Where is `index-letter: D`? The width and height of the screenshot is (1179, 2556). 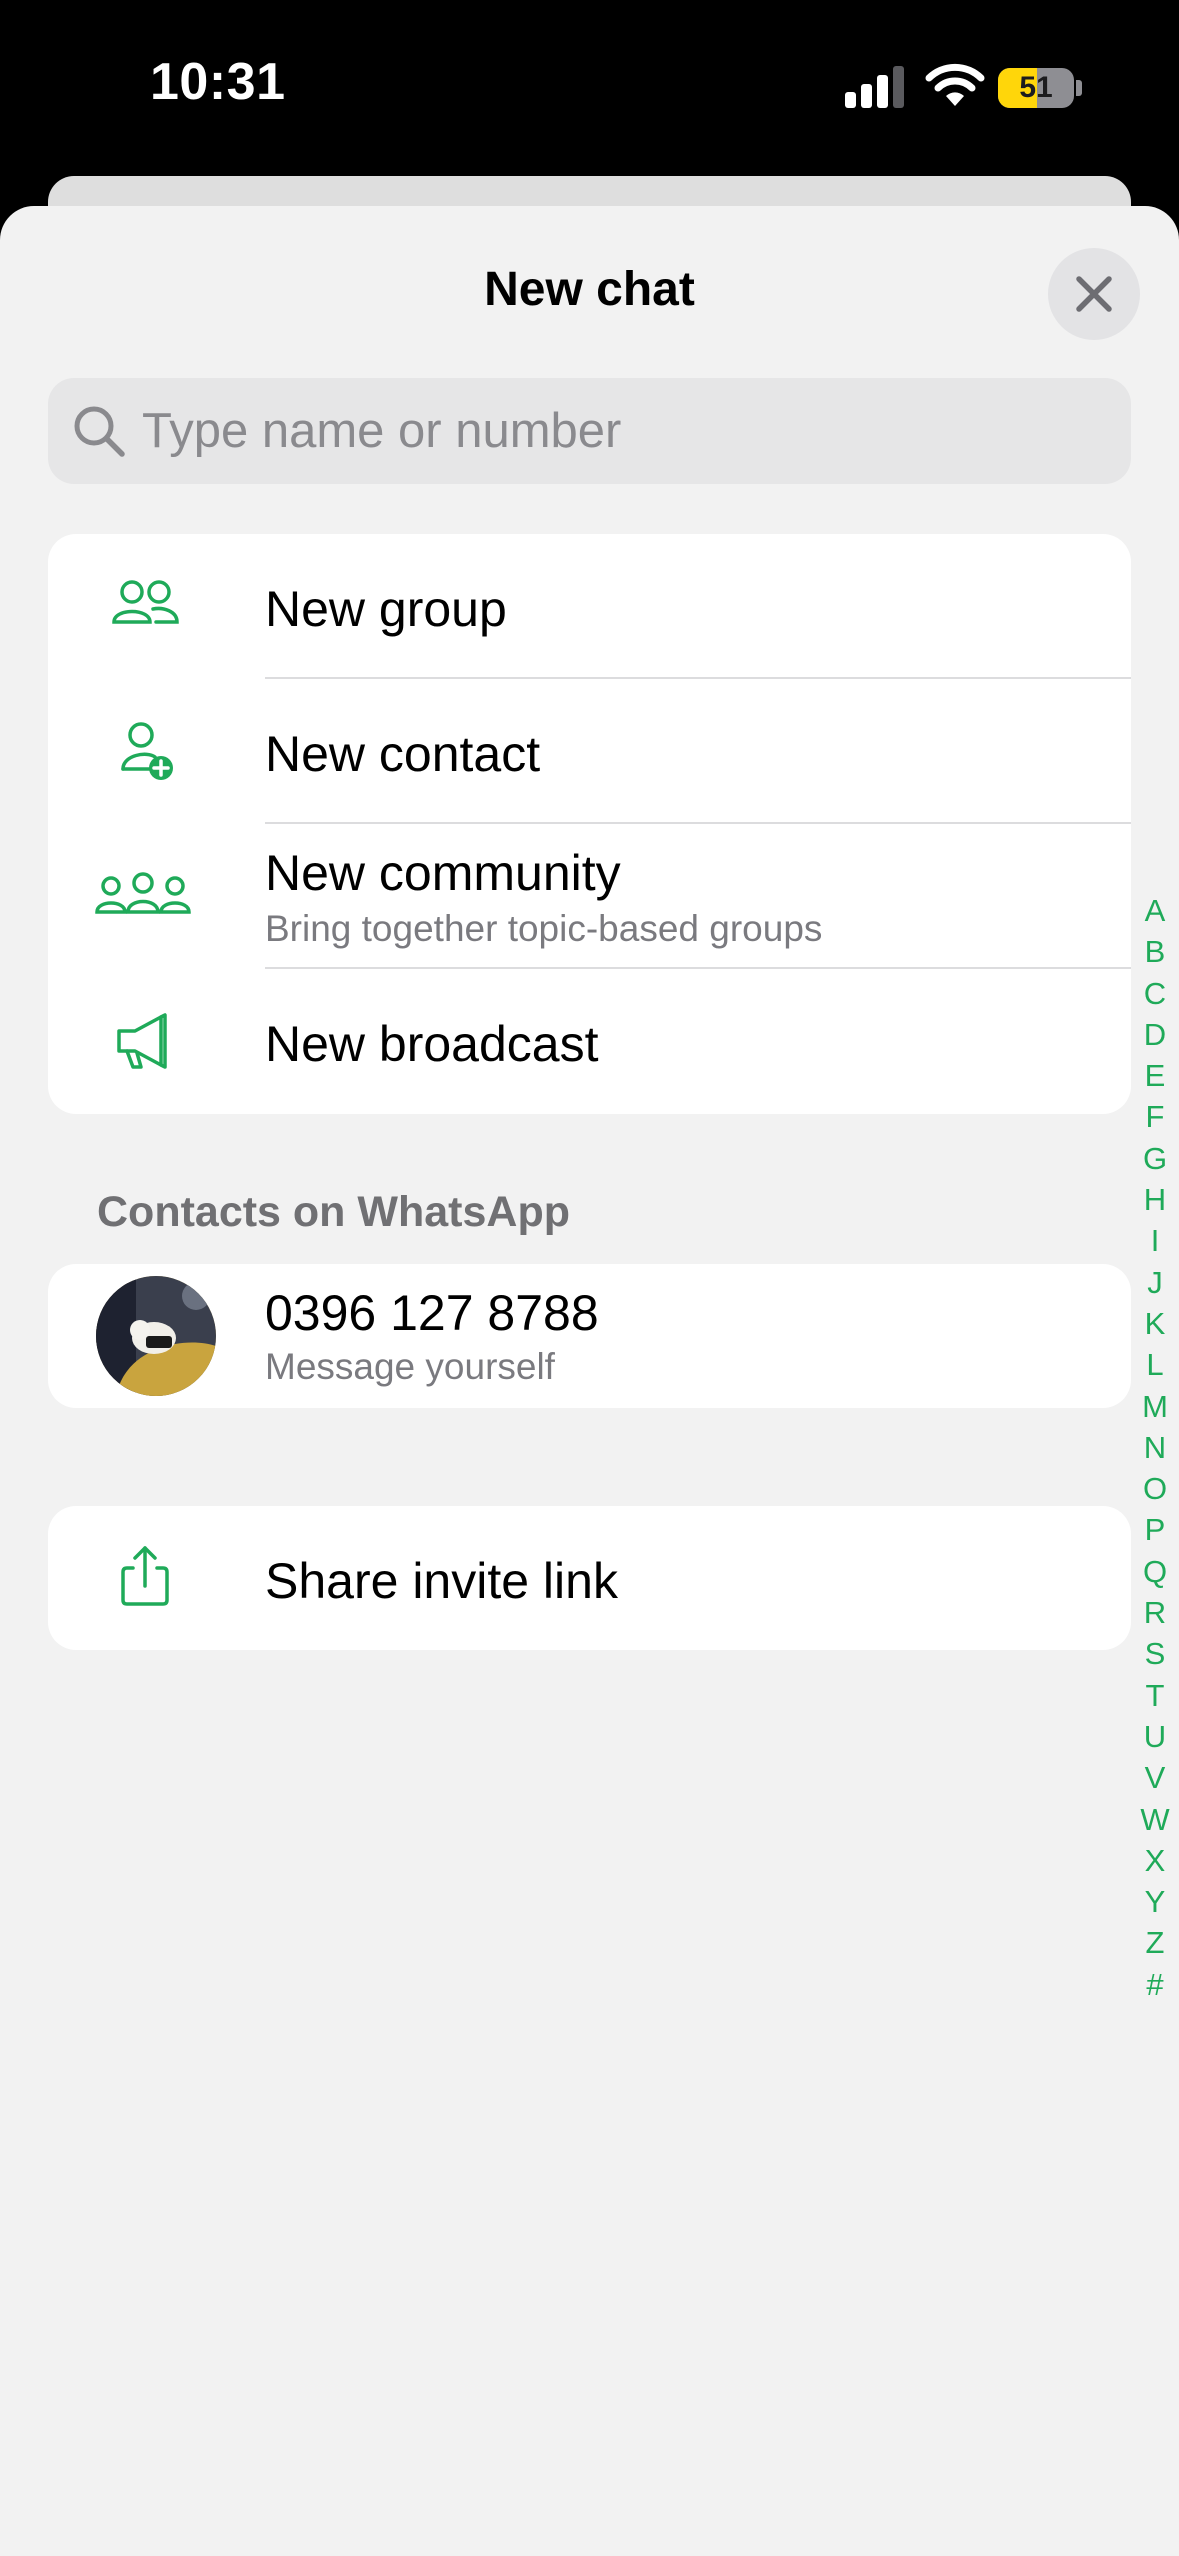
index-letter: D is located at coordinates (1155, 1034).